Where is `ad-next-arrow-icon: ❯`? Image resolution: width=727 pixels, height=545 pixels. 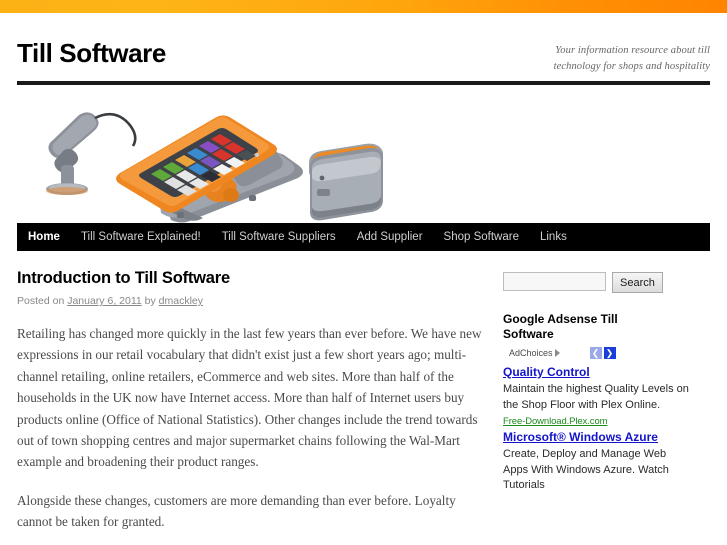
ad-next-arrow-icon: ❯ is located at coordinates (609, 353).